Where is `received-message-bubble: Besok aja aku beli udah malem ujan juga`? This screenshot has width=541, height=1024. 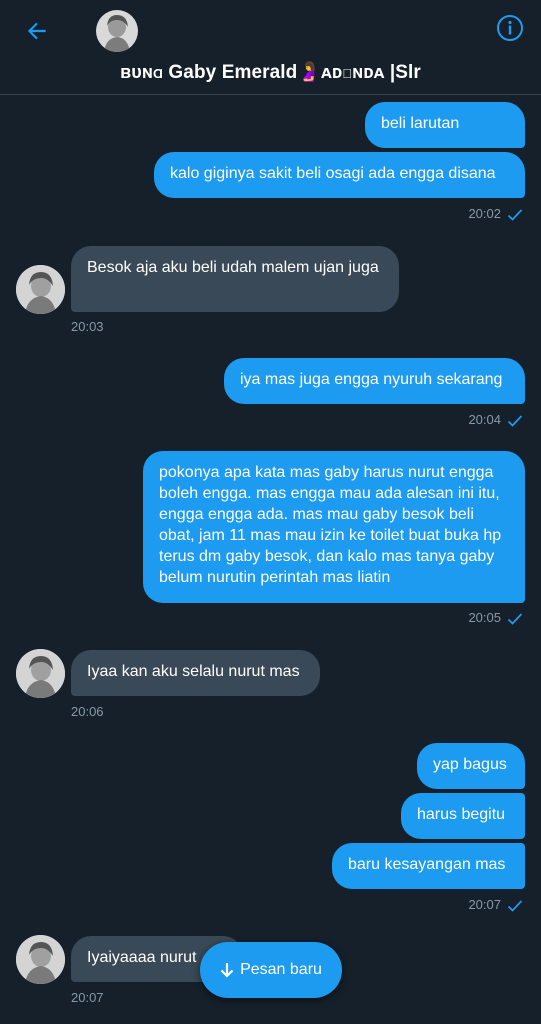
received-message-bubble: Besok aja aku beli udah malem ujan juga is located at coordinates (235, 279).